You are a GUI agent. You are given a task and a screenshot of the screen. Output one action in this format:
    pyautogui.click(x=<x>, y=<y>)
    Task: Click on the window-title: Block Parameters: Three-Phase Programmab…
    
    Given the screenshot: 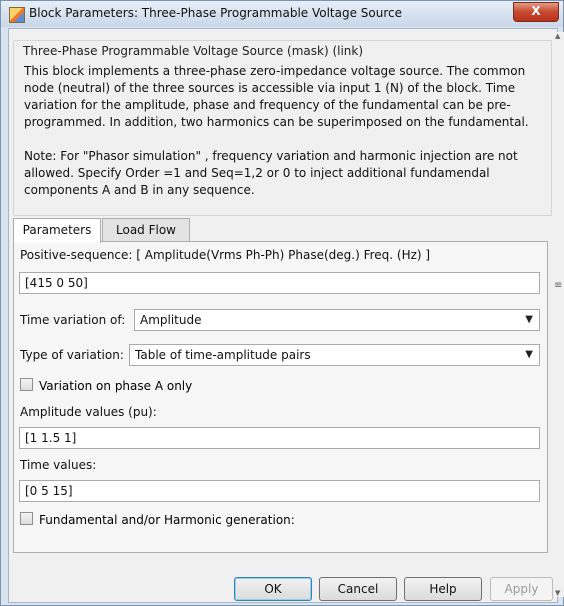 What is the action you would take?
    pyautogui.click(x=216, y=13)
    